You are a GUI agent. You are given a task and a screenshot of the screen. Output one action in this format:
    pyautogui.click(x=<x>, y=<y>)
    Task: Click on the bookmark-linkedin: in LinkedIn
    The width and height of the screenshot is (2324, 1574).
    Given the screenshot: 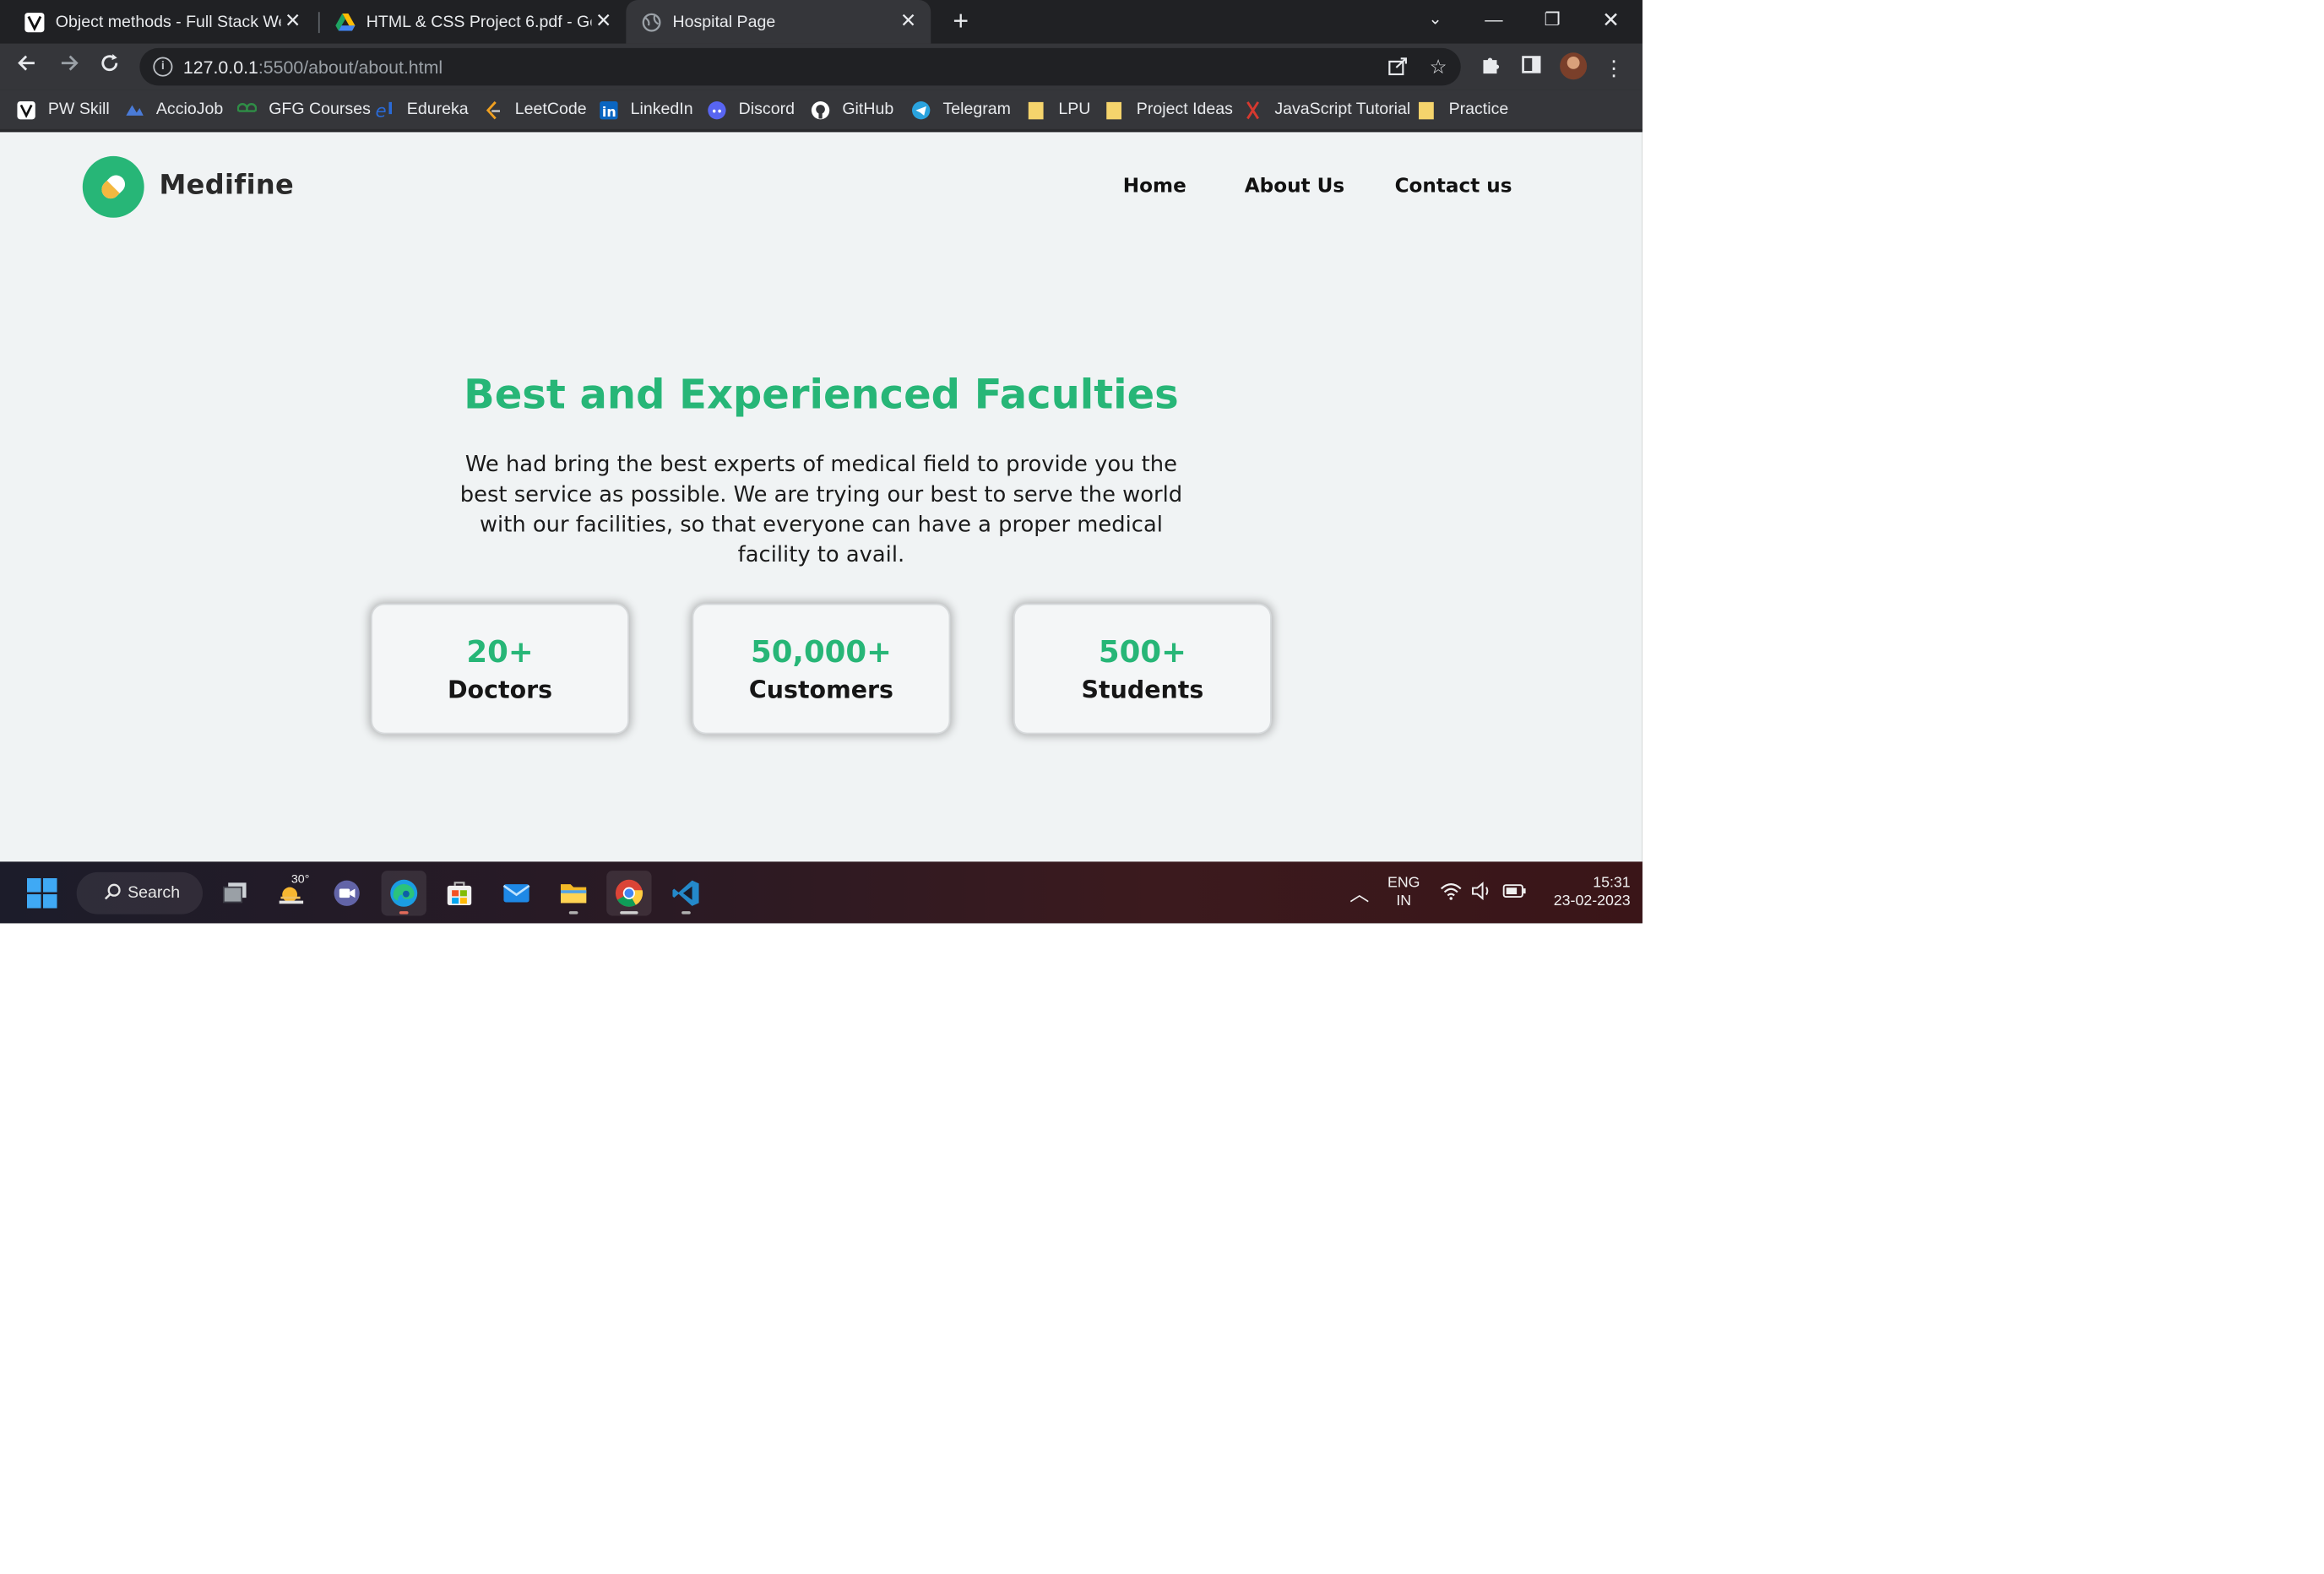 What is the action you would take?
    pyautogui.click(x=646, y=110)
    